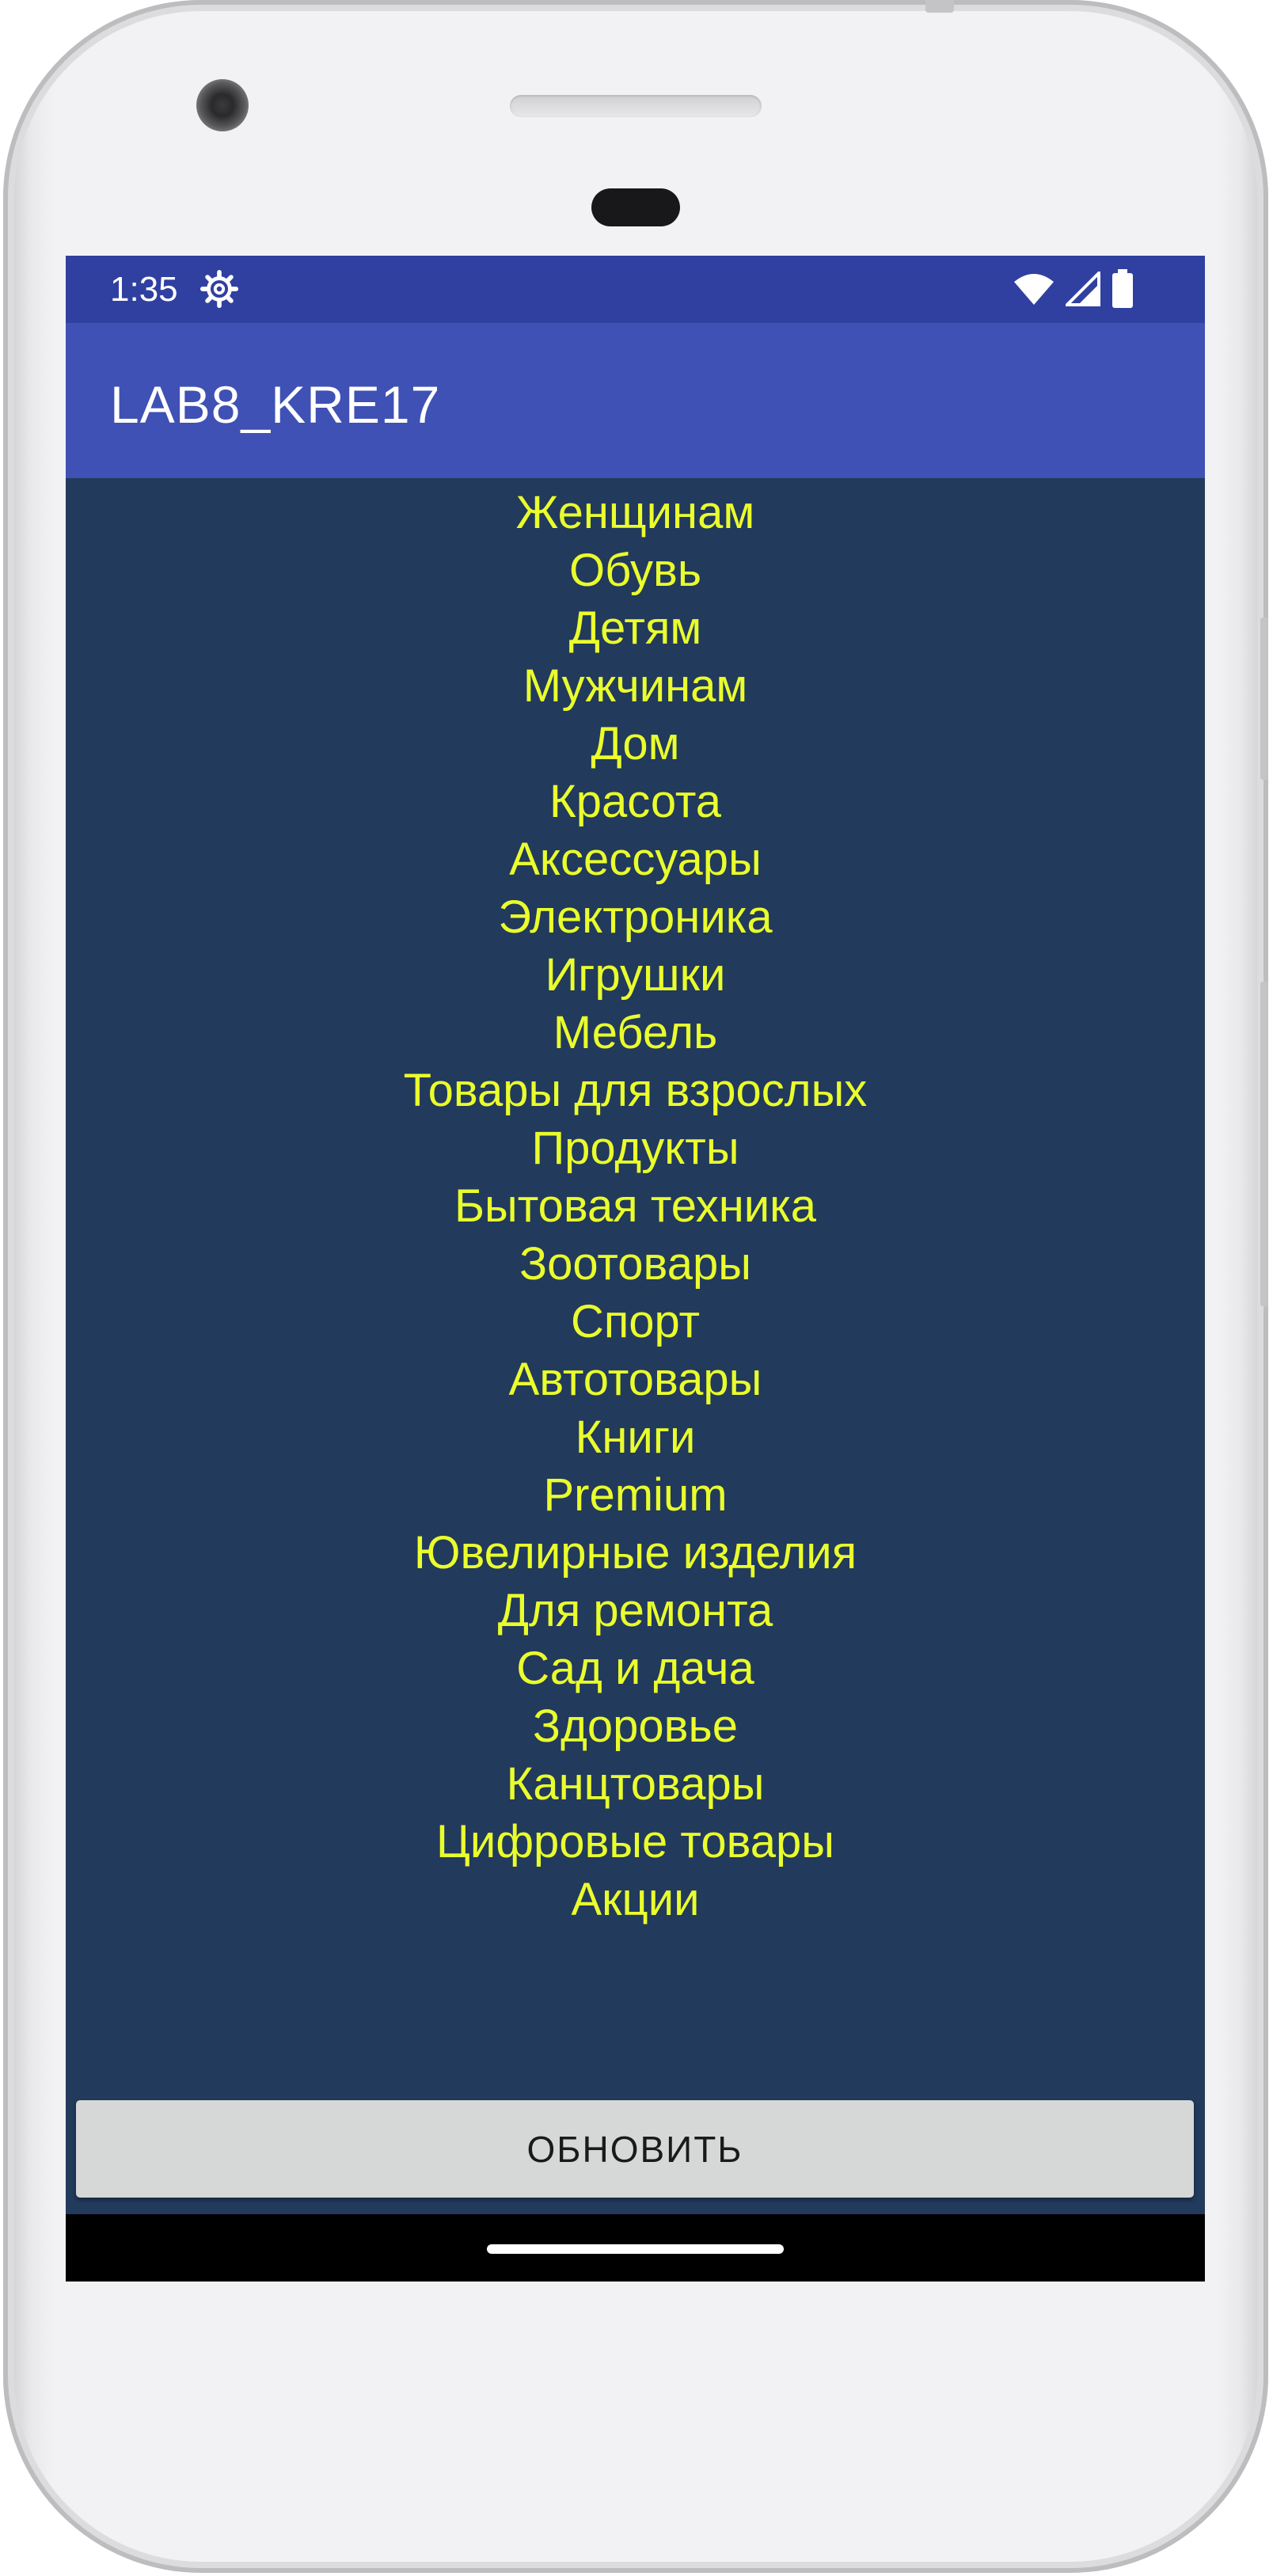  What do you see at coordinates (1083, 289) in the screenshot?
I see `cell-signal-icon` at bounding box center [1083, 289].